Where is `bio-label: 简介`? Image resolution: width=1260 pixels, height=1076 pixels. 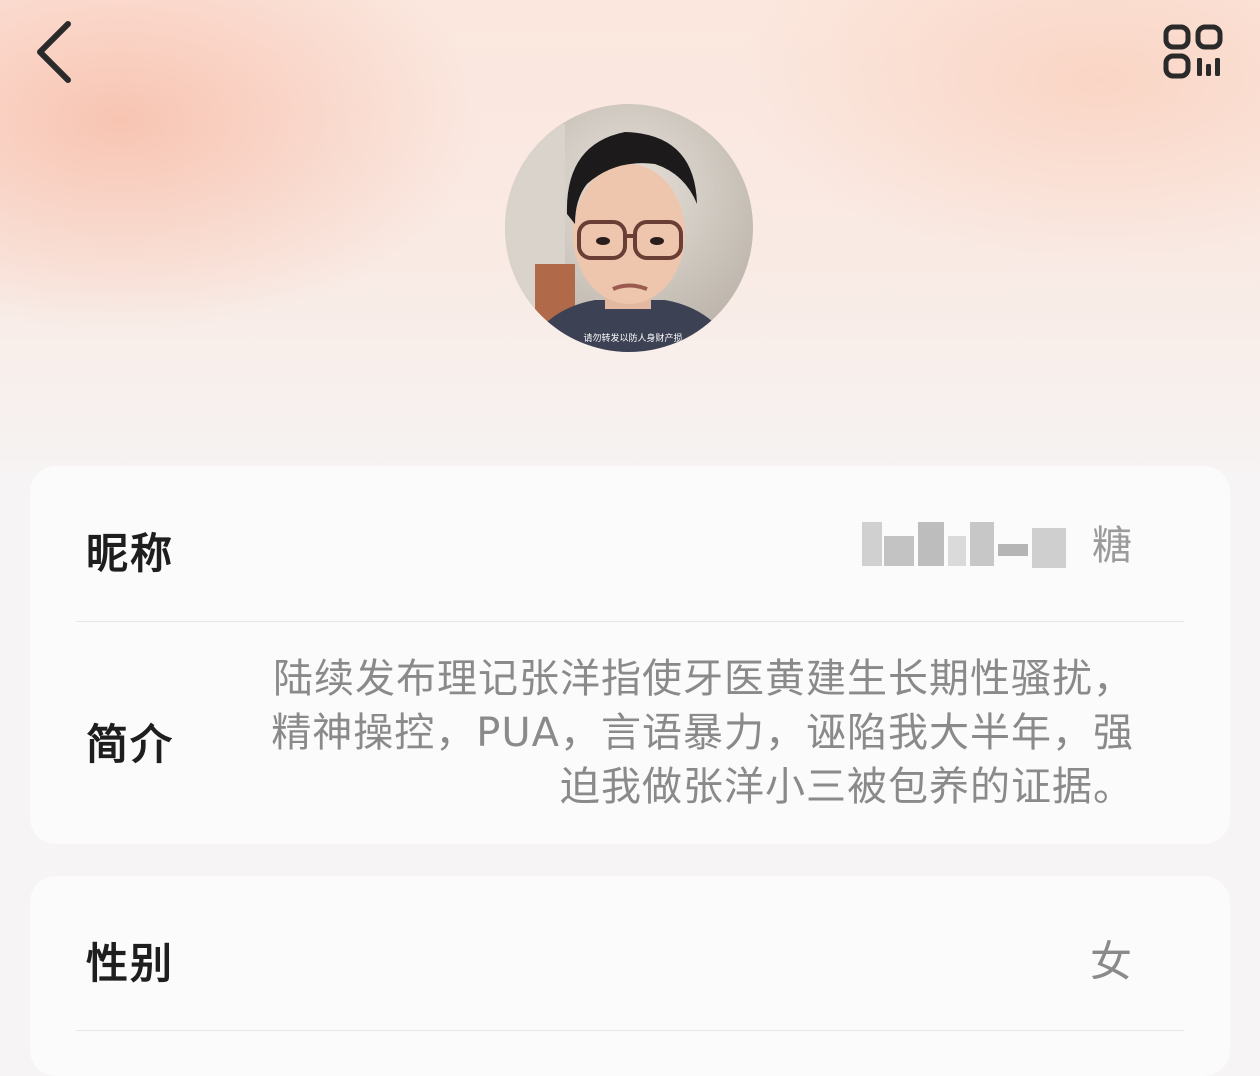 bio-label: 简介 is located at coordinates (130, 744).